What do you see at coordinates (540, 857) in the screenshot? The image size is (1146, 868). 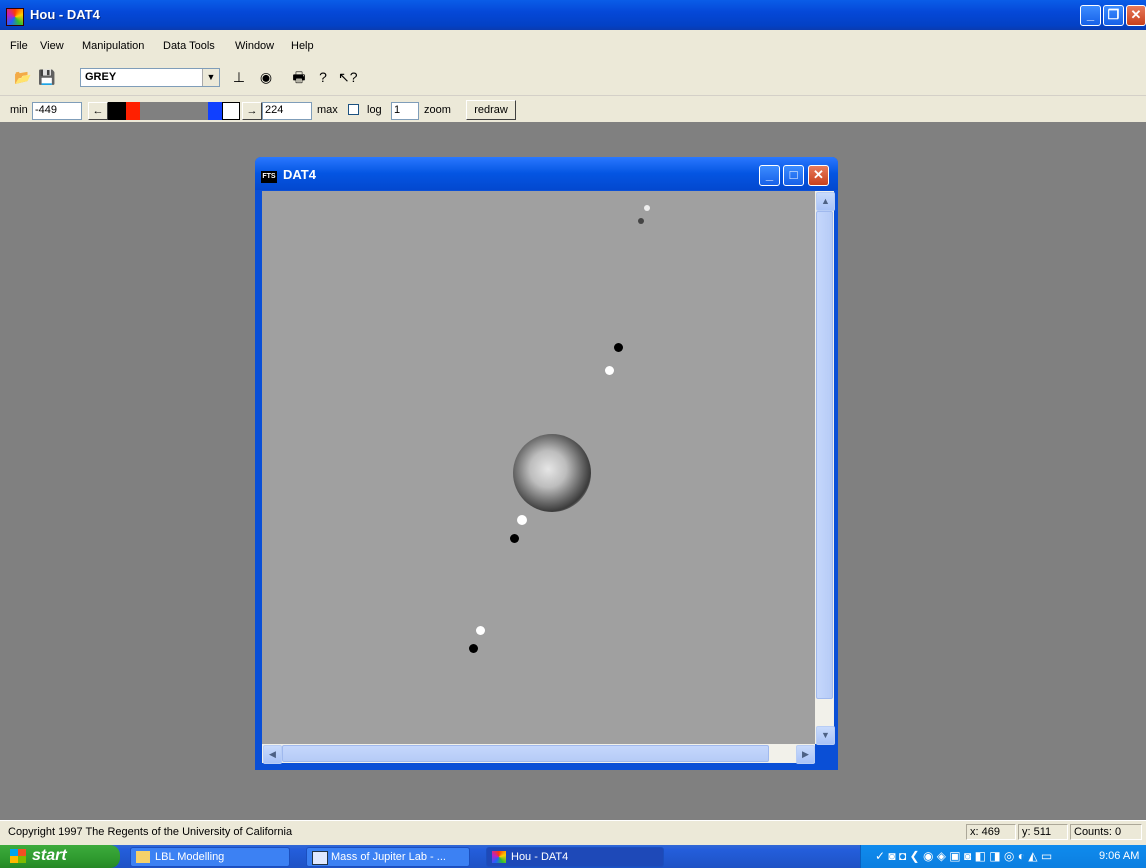 I see `task-label: Hou - DAT4` at bounding box center [540, 857].